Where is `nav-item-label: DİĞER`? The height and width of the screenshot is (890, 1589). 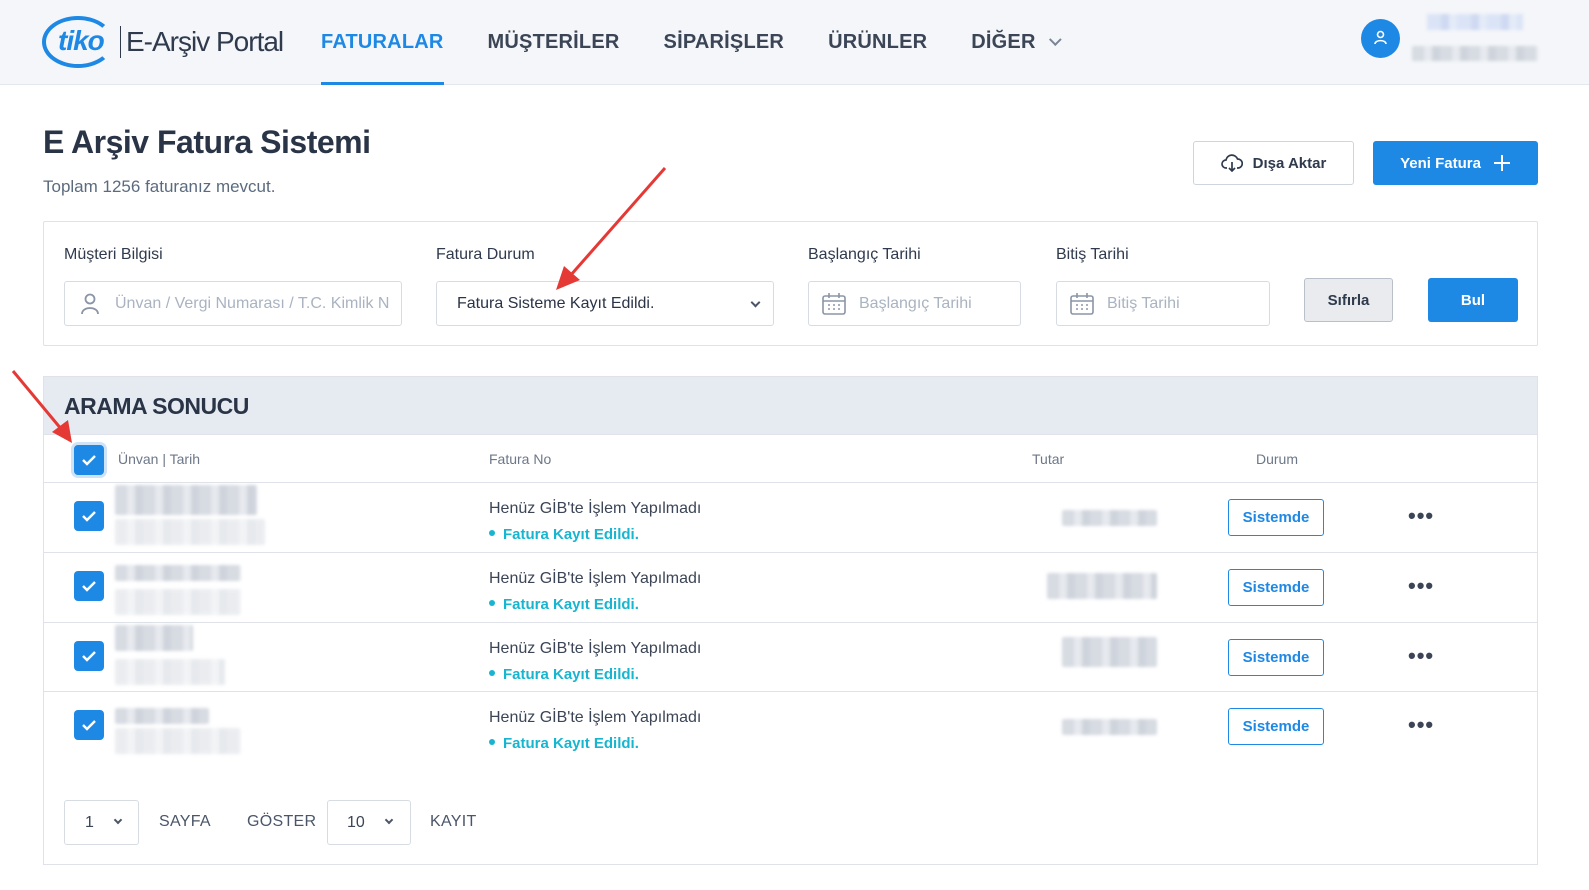
nav-item-label: DİĞER is located at coordinates (1003, 42).